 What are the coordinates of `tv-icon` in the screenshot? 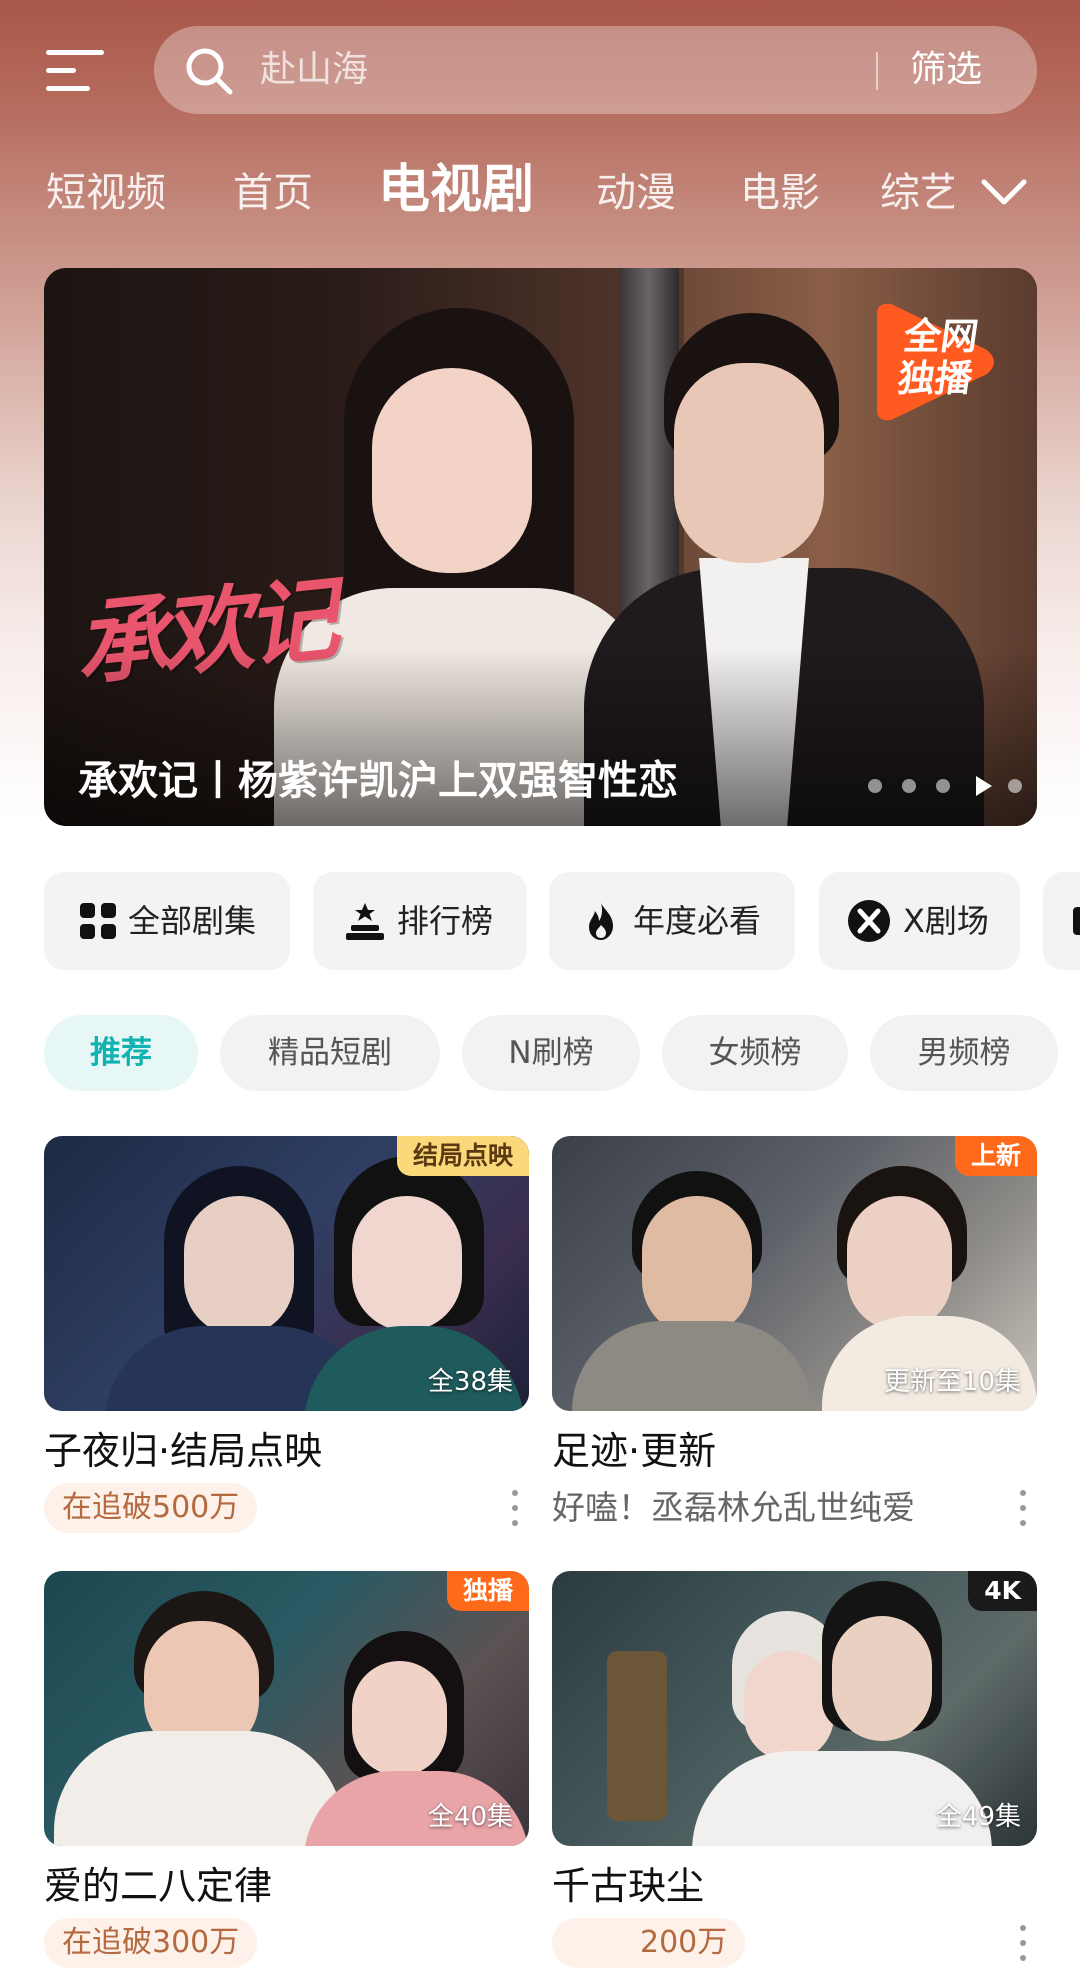 It's located at (1076, 921).